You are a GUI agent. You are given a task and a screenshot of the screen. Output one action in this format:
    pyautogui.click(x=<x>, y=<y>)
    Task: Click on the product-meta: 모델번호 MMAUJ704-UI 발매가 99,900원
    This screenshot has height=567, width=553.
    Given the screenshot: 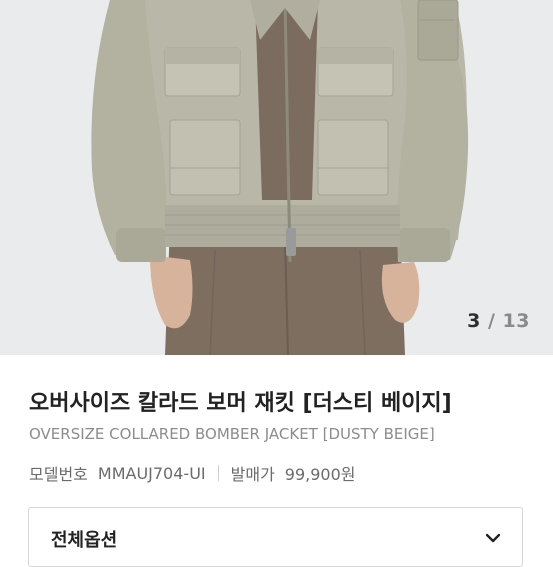 What is the action you would take?
    pyautogui.click(x=192, y=473)
    